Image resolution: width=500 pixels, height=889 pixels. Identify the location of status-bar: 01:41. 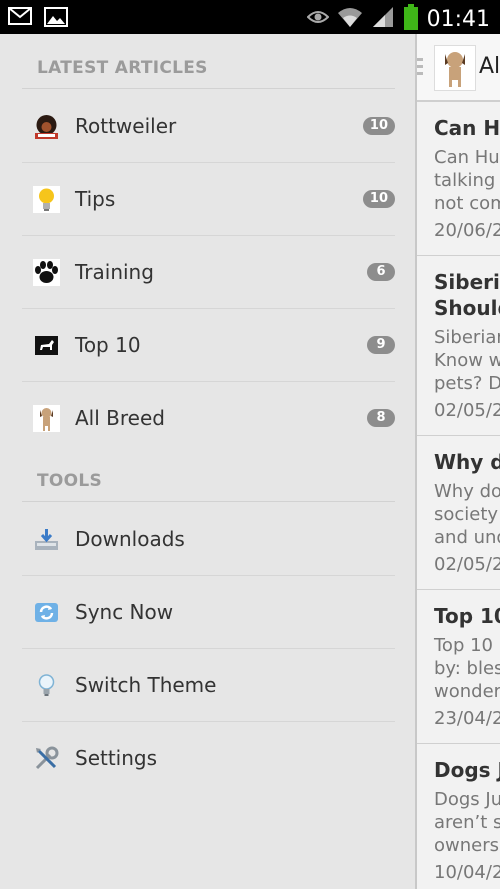
(250, 17).